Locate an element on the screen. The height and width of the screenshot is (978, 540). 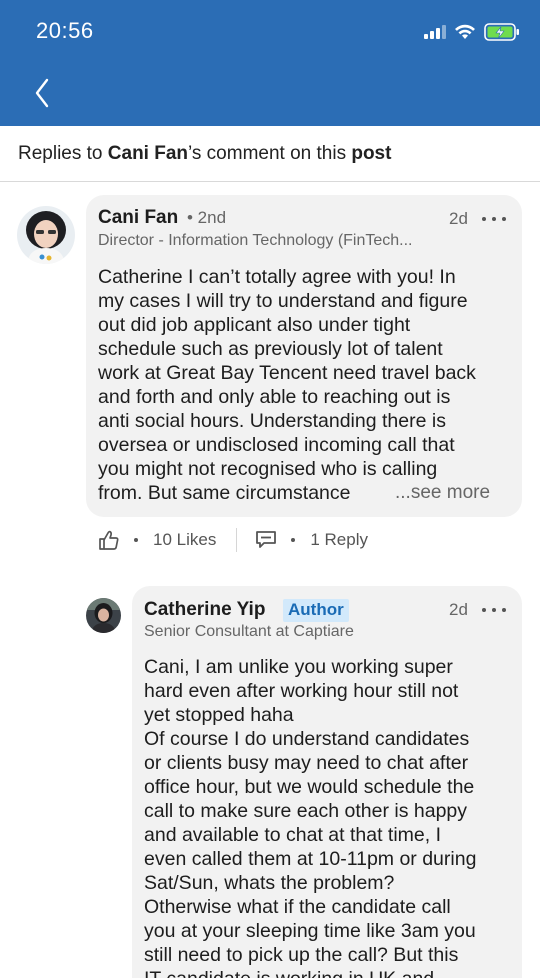
thumbs-up-icon is located at coordinates (109, 540).